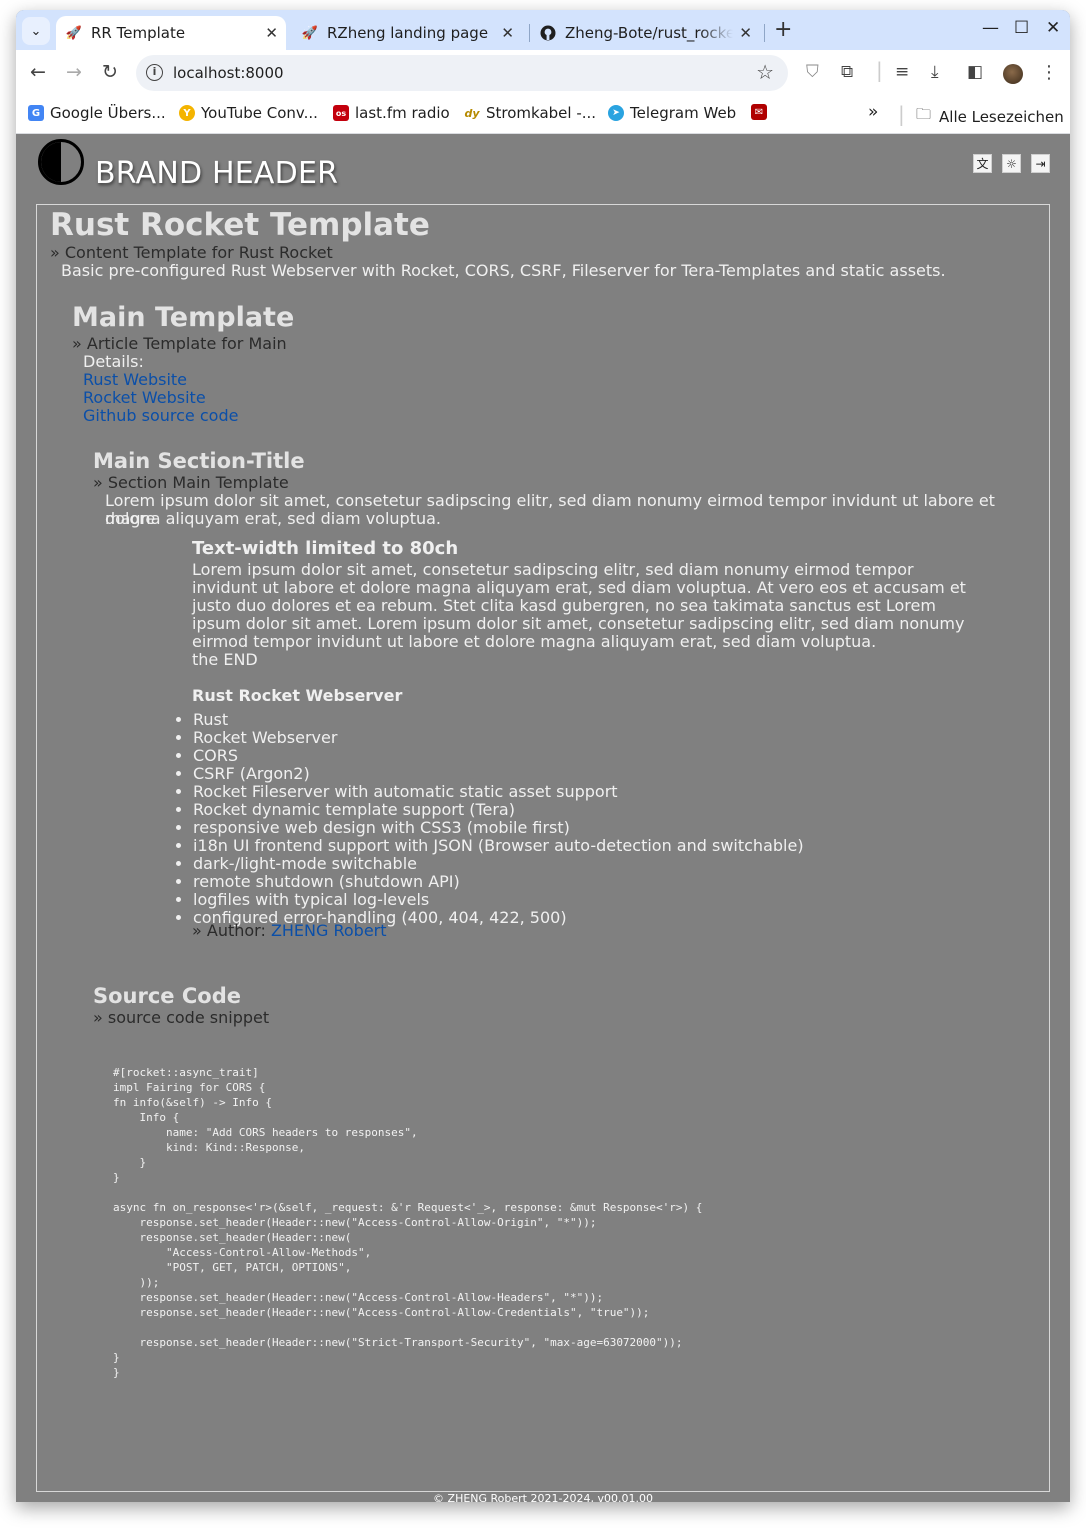 This screenshot has height=1534, width=1086. What do you see at coordinates (160, 415) in the screenshot?
I see `github-source-link: Github source code` at bounding box center [160, 415].